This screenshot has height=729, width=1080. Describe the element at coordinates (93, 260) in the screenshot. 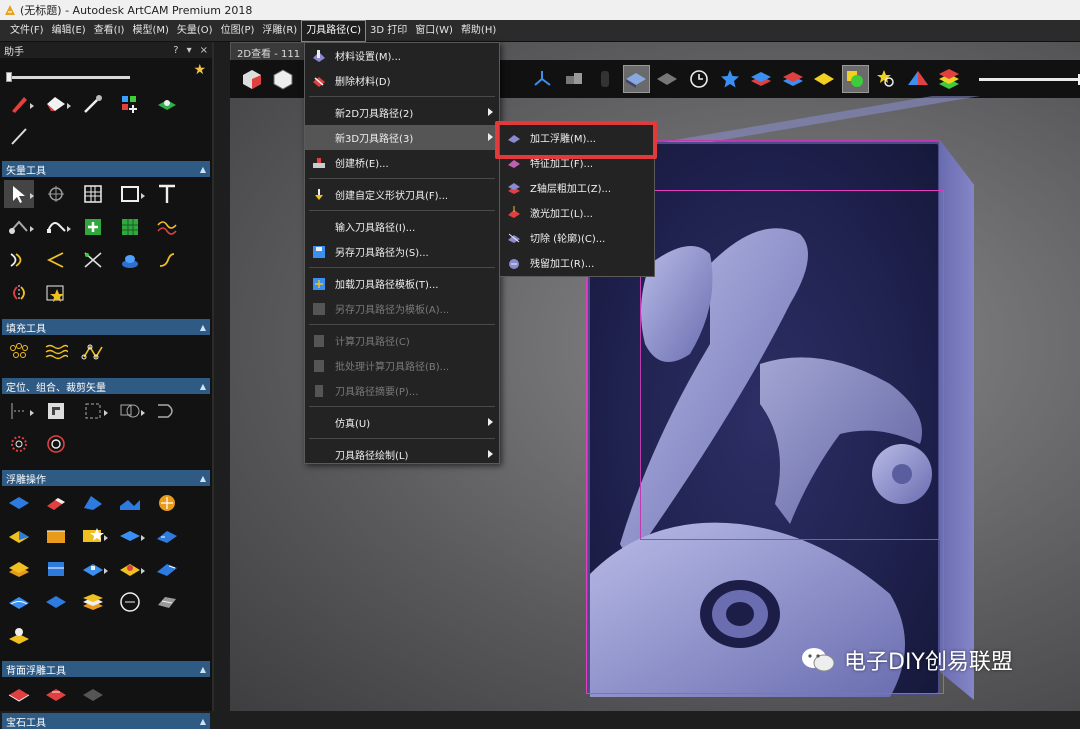

I see `scissors-tool` at that location.